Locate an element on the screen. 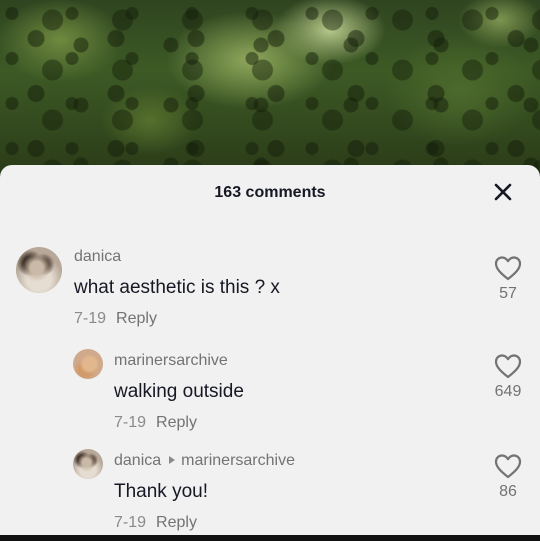 This screenshot has height=541, width=540. like-button: 57 is located at coordinates (508, 279).